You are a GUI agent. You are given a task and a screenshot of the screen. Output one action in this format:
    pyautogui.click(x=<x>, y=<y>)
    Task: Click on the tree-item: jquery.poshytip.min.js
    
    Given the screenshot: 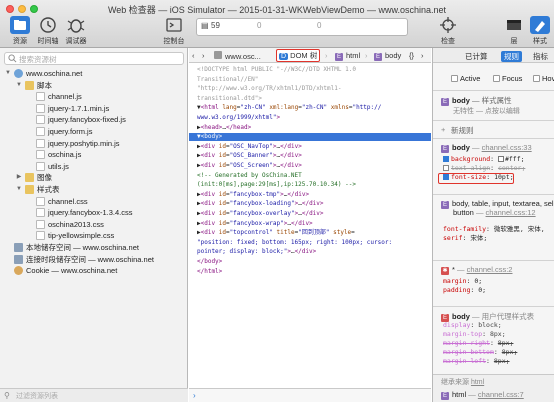 What is the action you would take?
    pyautogui.click(x=94, y=143)
    